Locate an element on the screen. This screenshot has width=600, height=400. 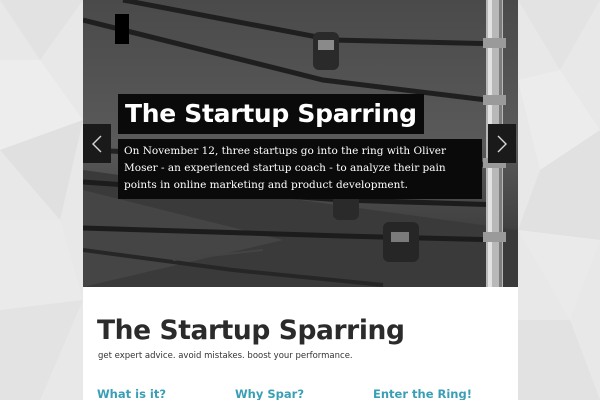
chevron-left-icon is located at coordinates (97, 143).